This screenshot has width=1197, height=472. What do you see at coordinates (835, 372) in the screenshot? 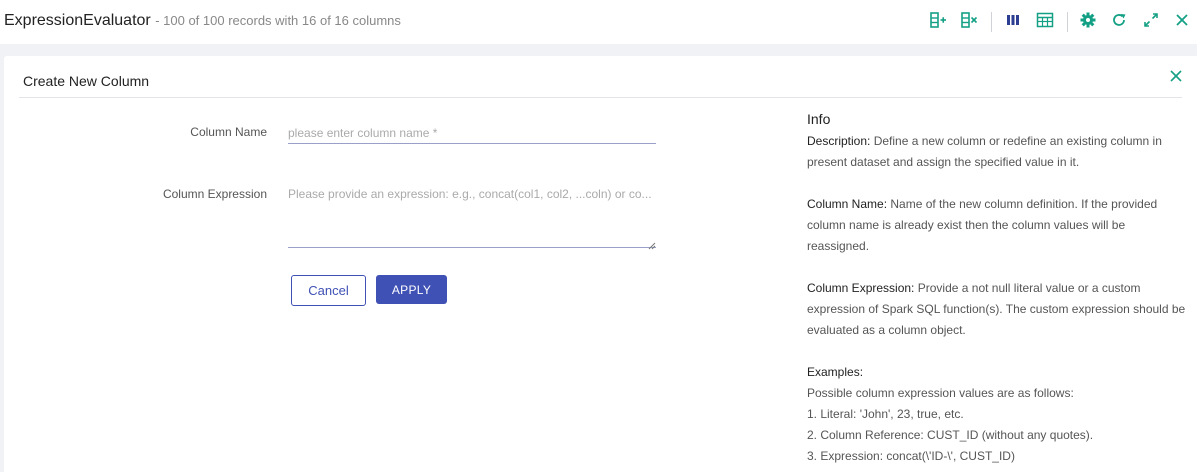
I see `info-examples-label: Examples:` at bounding box center [835, 372].